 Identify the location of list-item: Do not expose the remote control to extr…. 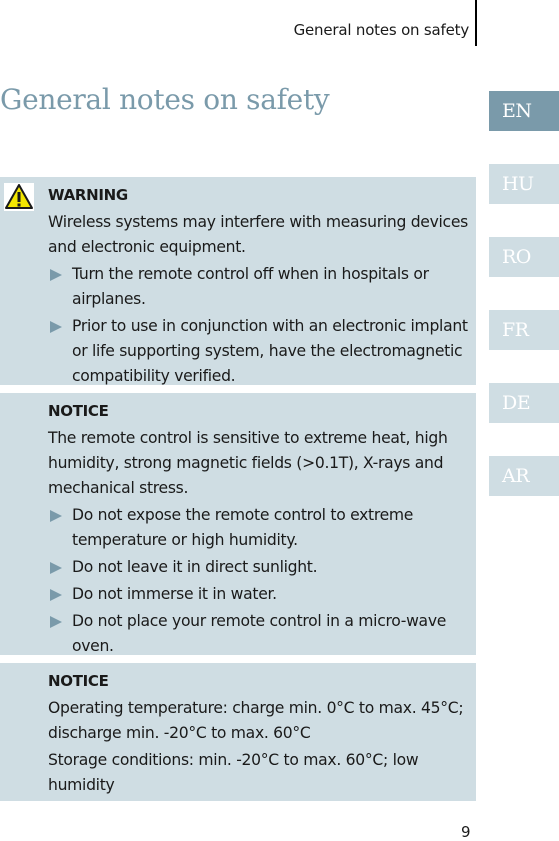
(258, 528).